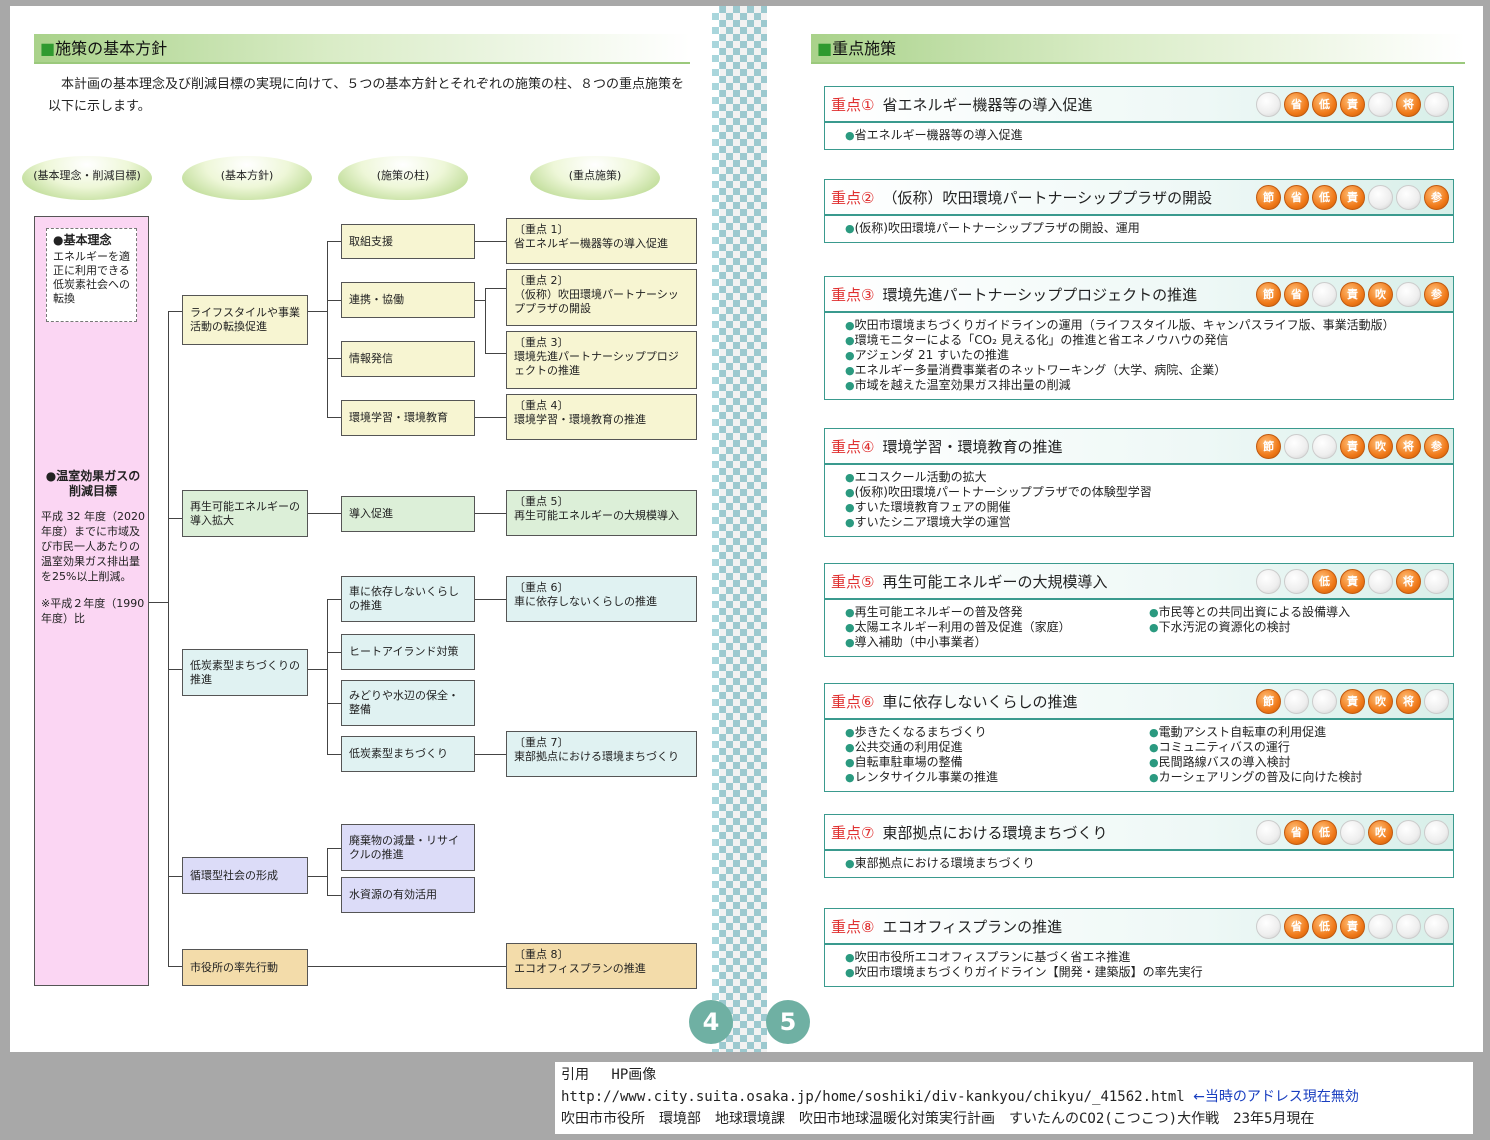 This screenshot has height=1140, width=1490. I want to click on priority-box-5: 〔重点 5〕 再生可能エネルギーの大規模導入, so click(601, 513).